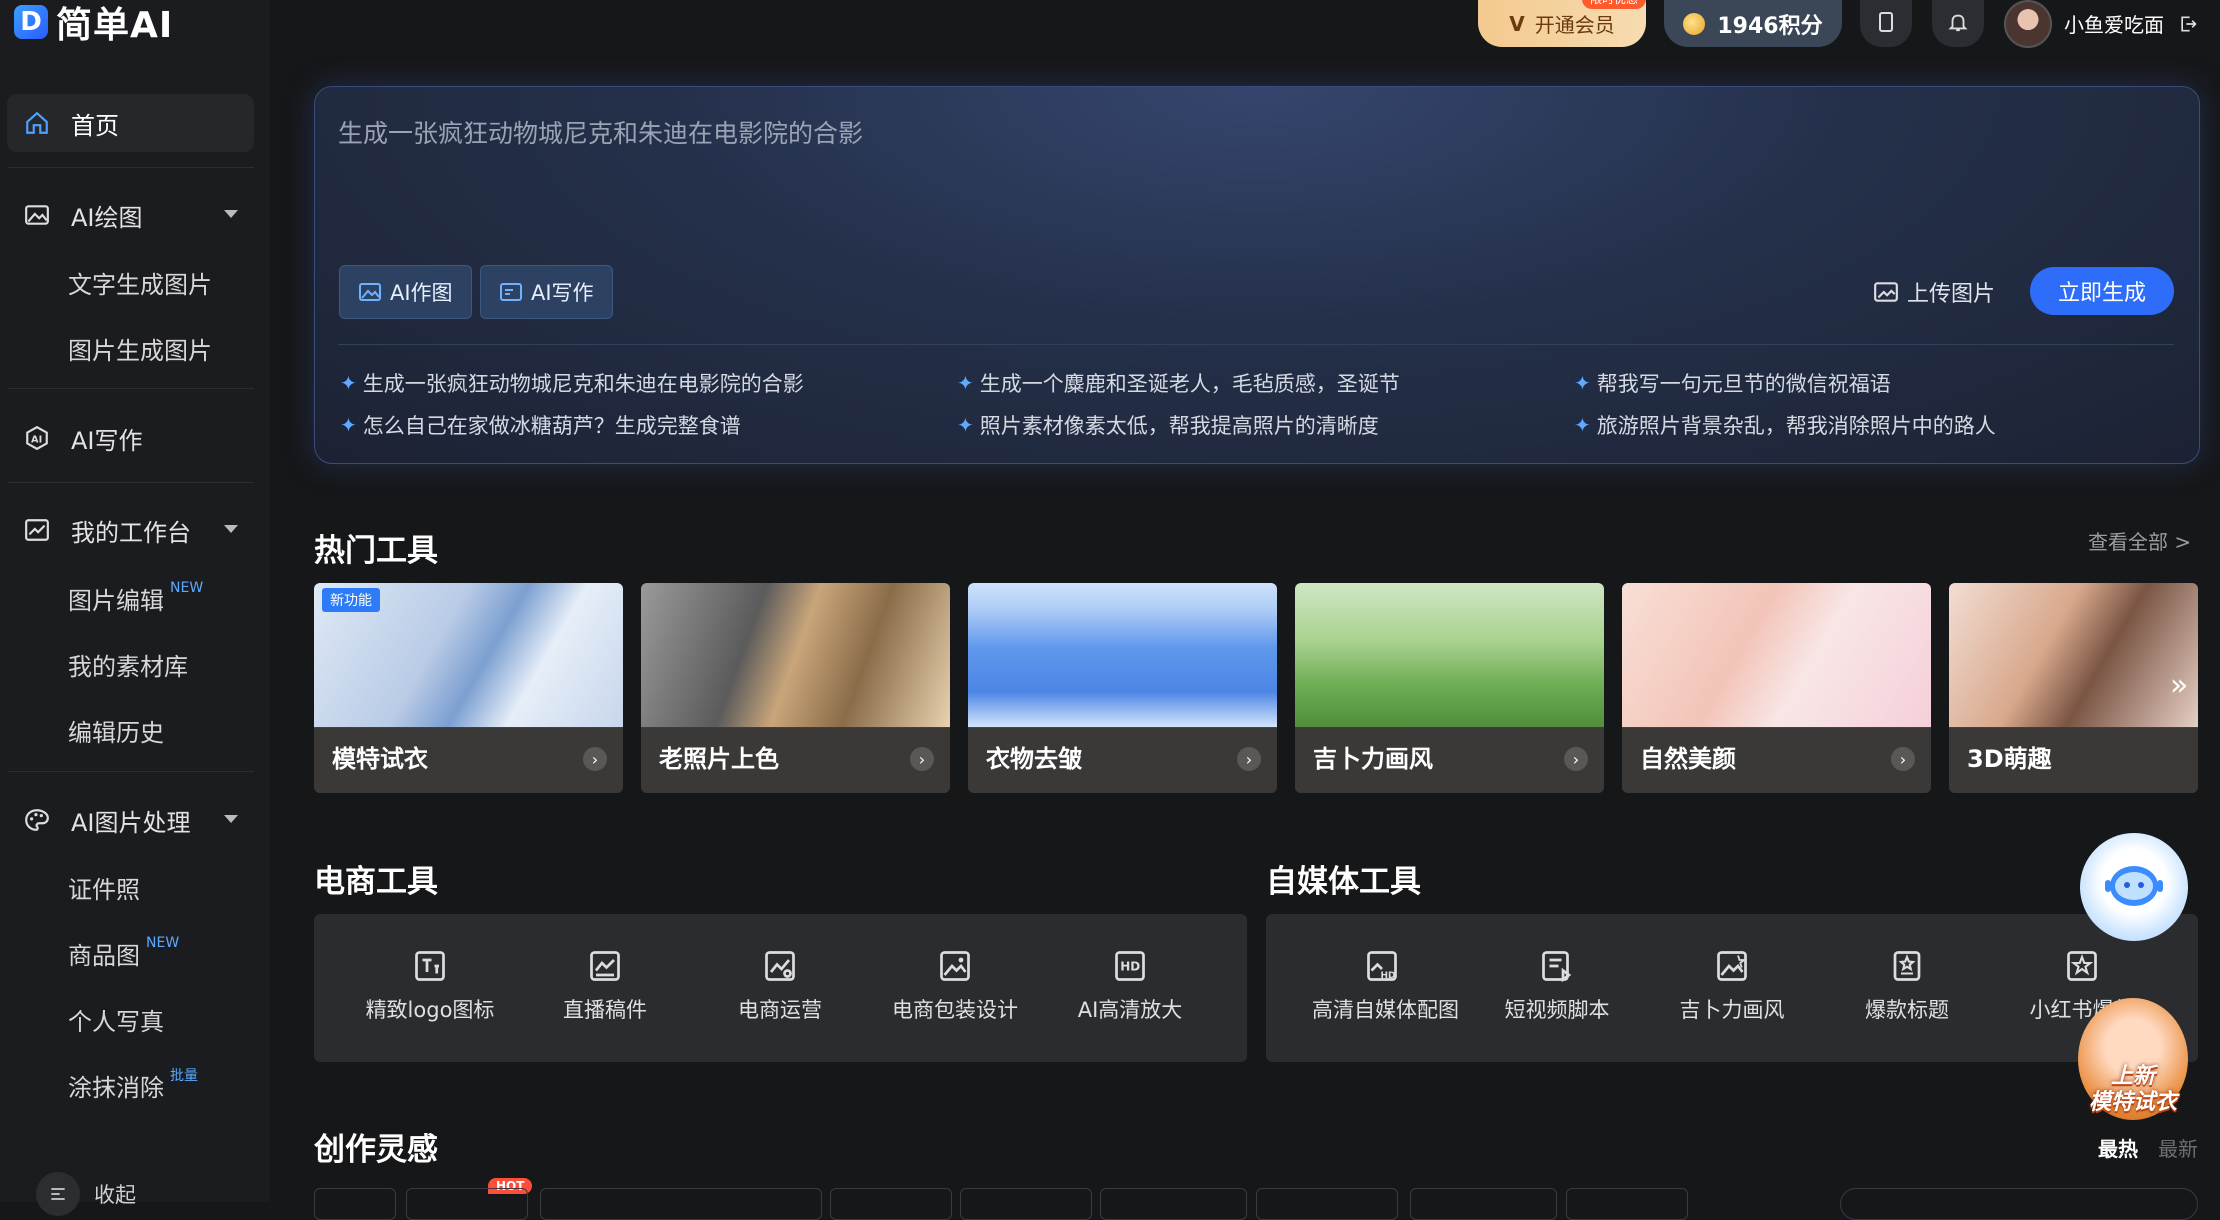  Describe the element at coordinates (1562, 23) in the screenshot. I see `vip-button: 限时优惠 V 开通会员` at that location.